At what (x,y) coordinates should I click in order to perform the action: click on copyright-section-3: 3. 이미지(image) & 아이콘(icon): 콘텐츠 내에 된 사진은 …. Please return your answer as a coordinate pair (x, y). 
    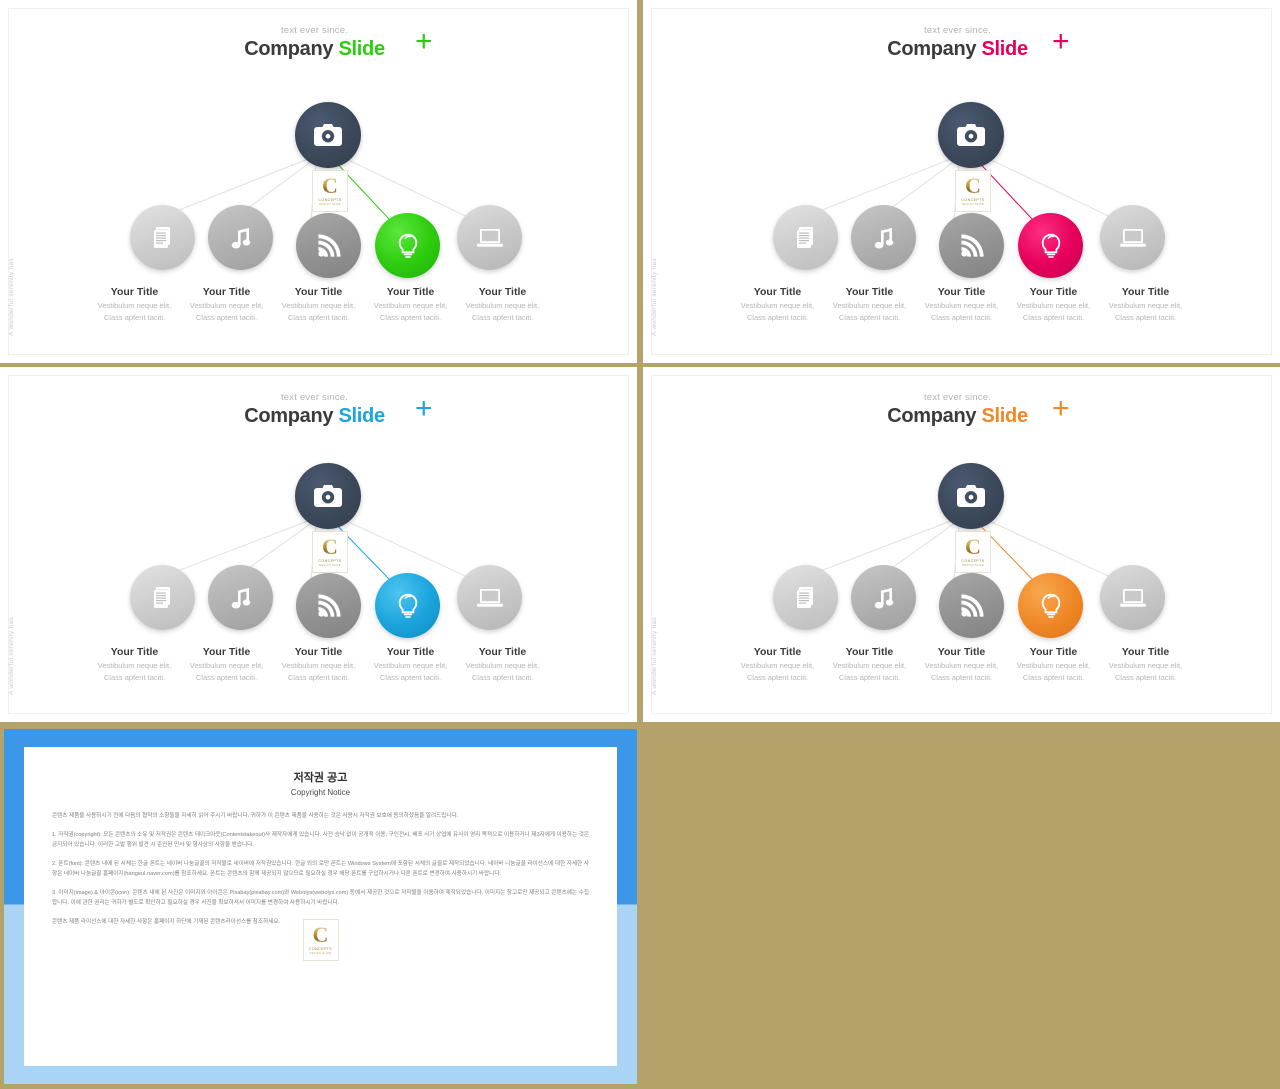
    Looking at the image, I should click on (320, 898).